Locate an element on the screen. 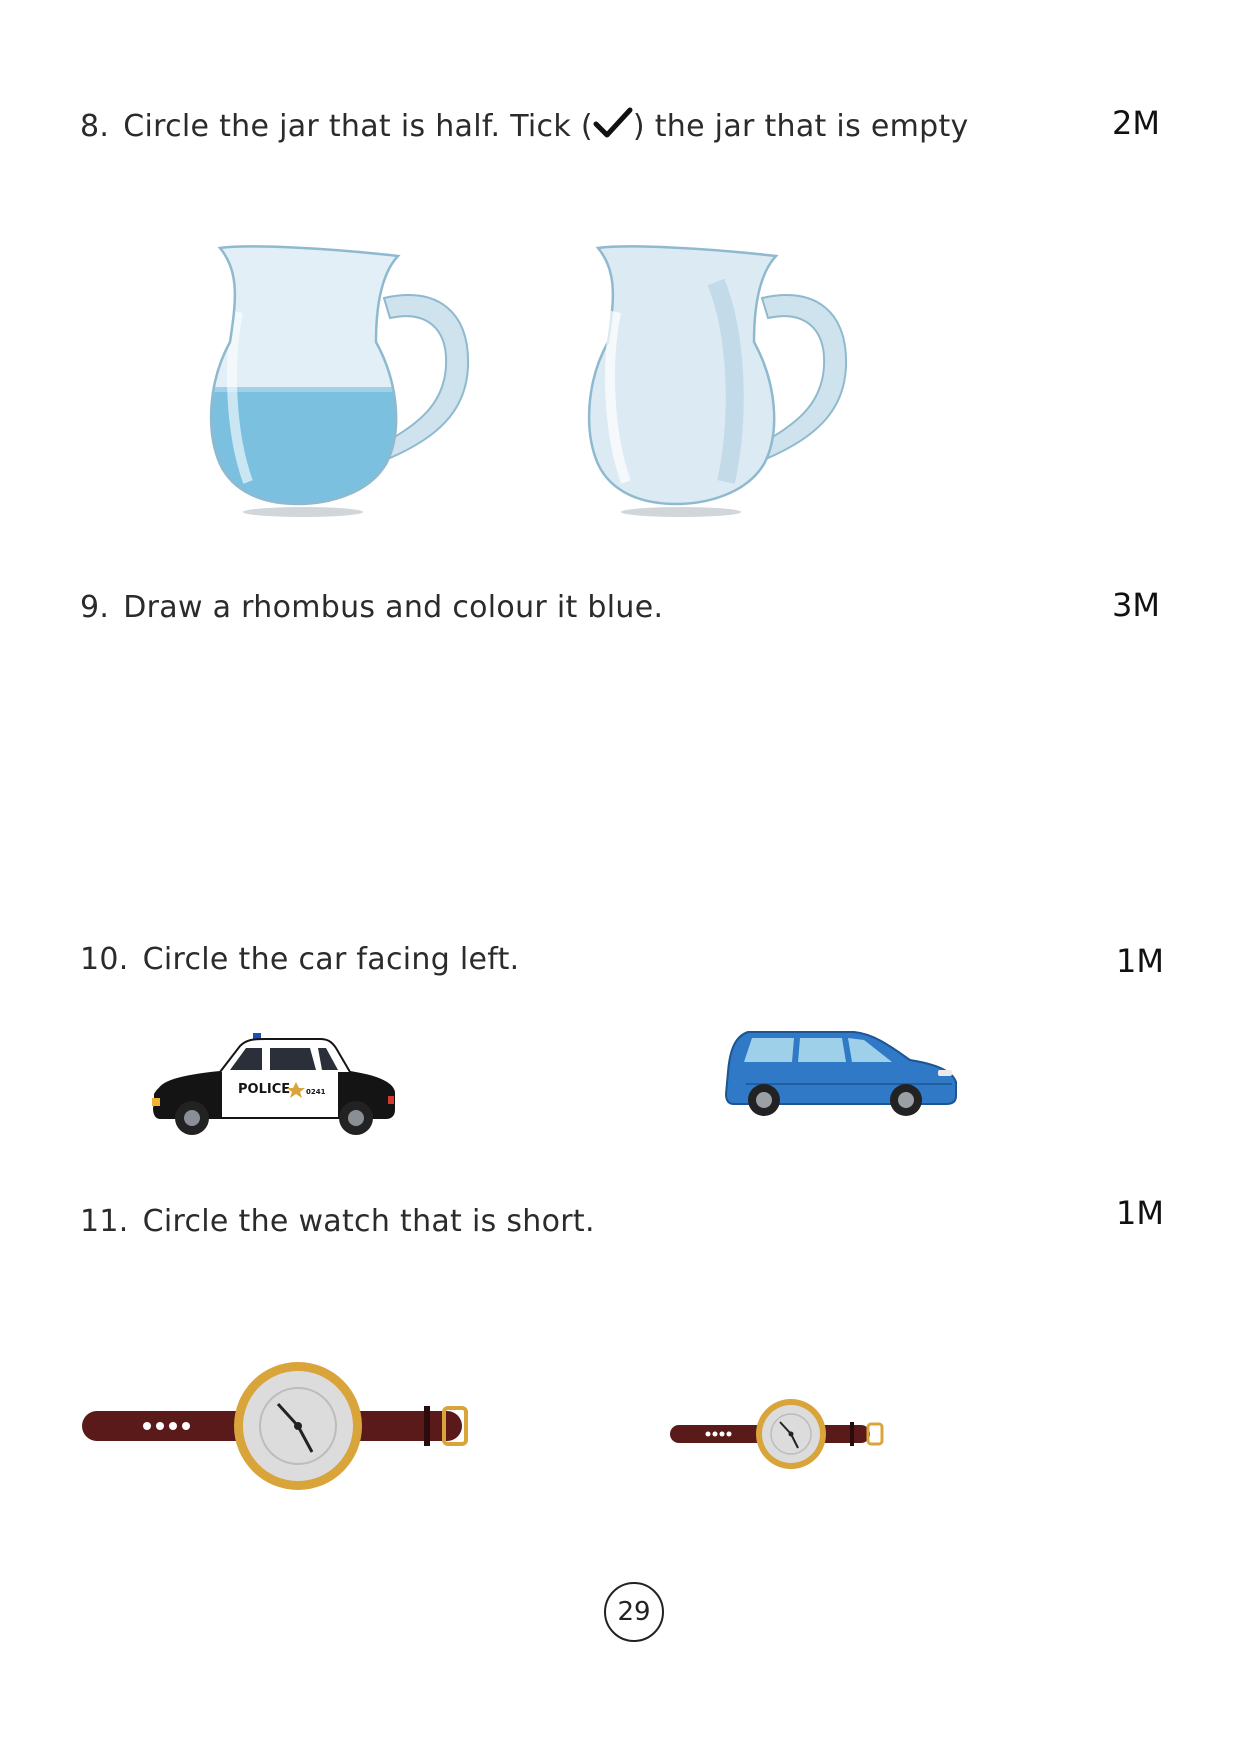  question-number: 9. is located at coordinates (95, 607).